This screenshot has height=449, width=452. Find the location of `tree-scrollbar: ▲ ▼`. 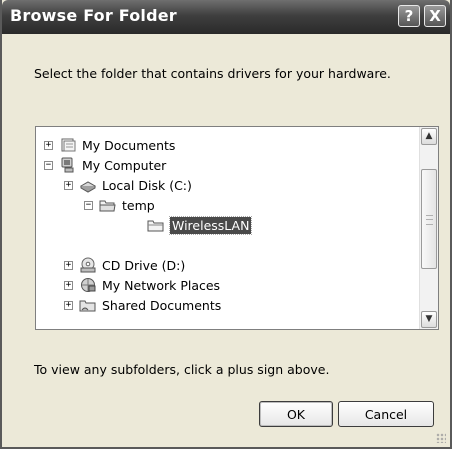

tree-scrollbar: ▲ ▼ is located at coordinates (428, 228).